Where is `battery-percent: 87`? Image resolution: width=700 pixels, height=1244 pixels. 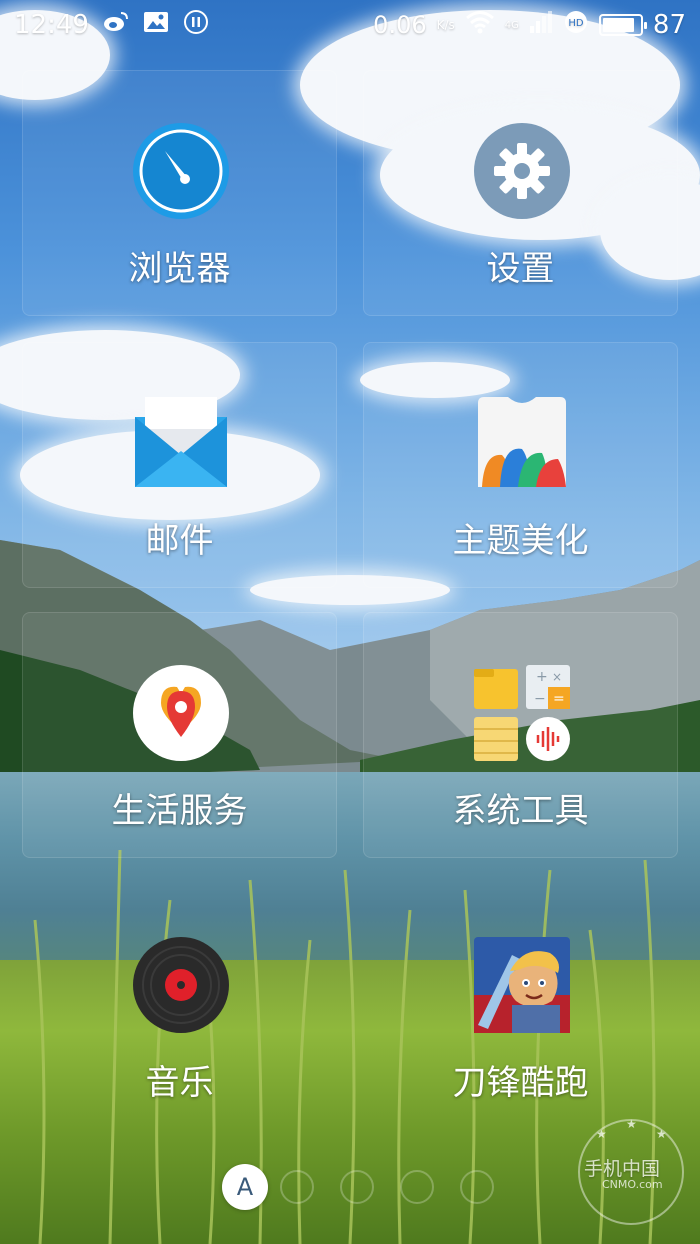
battery-percent: 87 is located at coordinates (669, 25).